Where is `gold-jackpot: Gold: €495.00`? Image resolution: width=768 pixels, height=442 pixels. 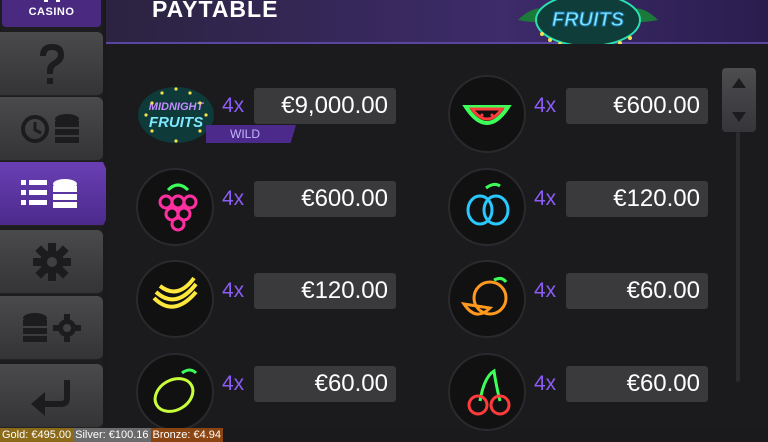
gold-jackpot: Gold: €495.00 is located at coordinates (37, 435).